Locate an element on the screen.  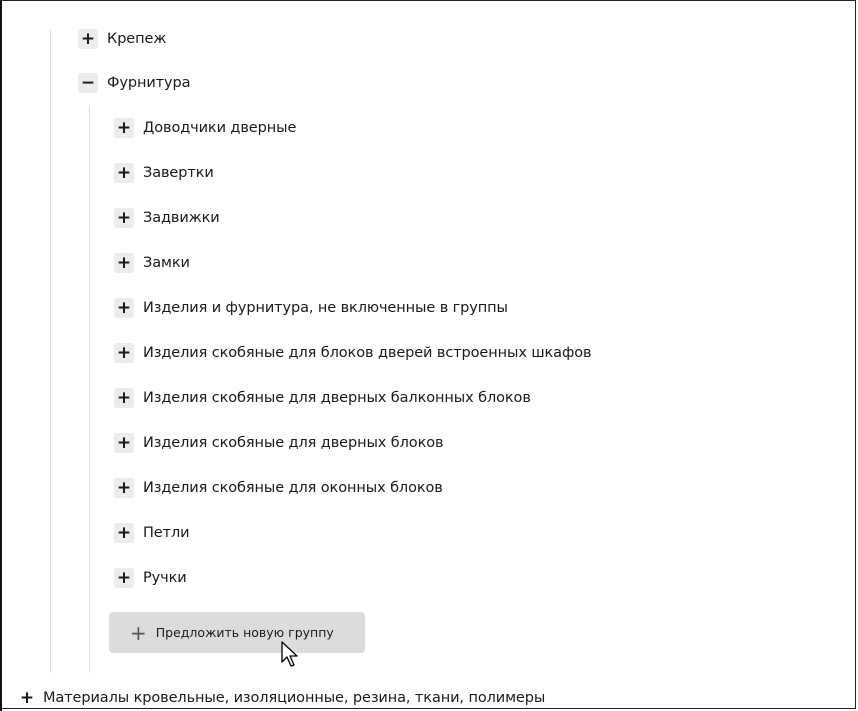
tree-child-label: Изделия скобяные для оконных блоков is located at coordinates (293, 488).